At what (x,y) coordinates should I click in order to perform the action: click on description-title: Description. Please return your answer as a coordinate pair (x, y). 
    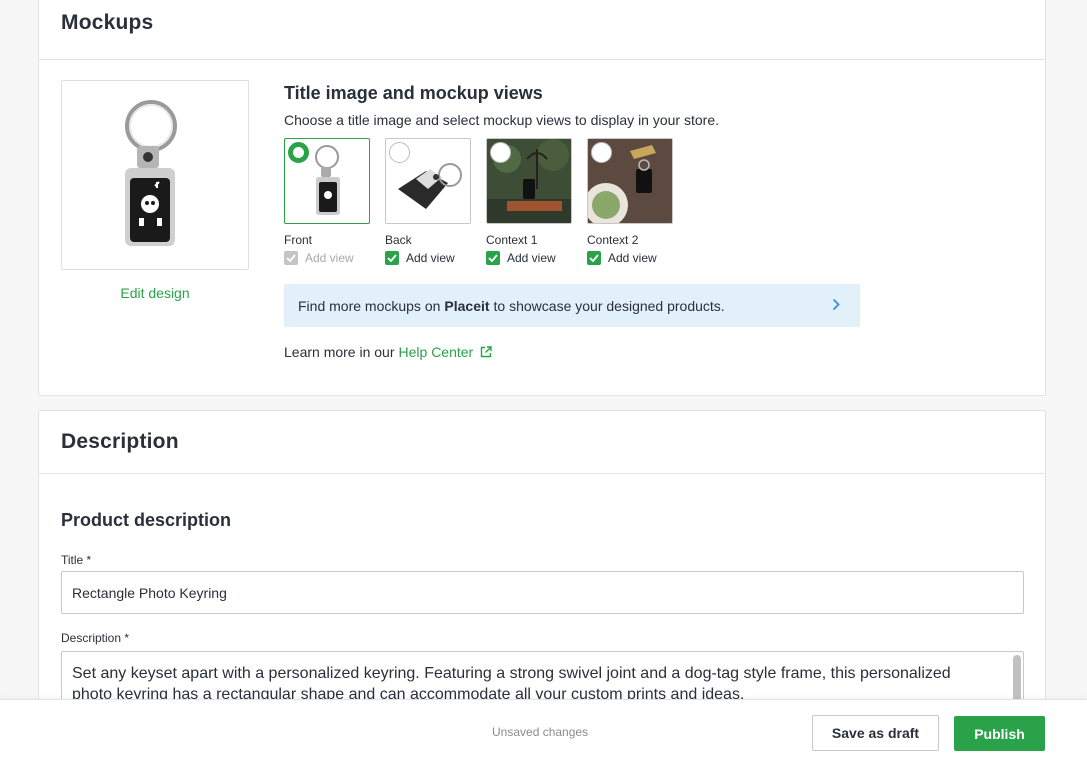
    Looking at the image, I should click on (120, 441).